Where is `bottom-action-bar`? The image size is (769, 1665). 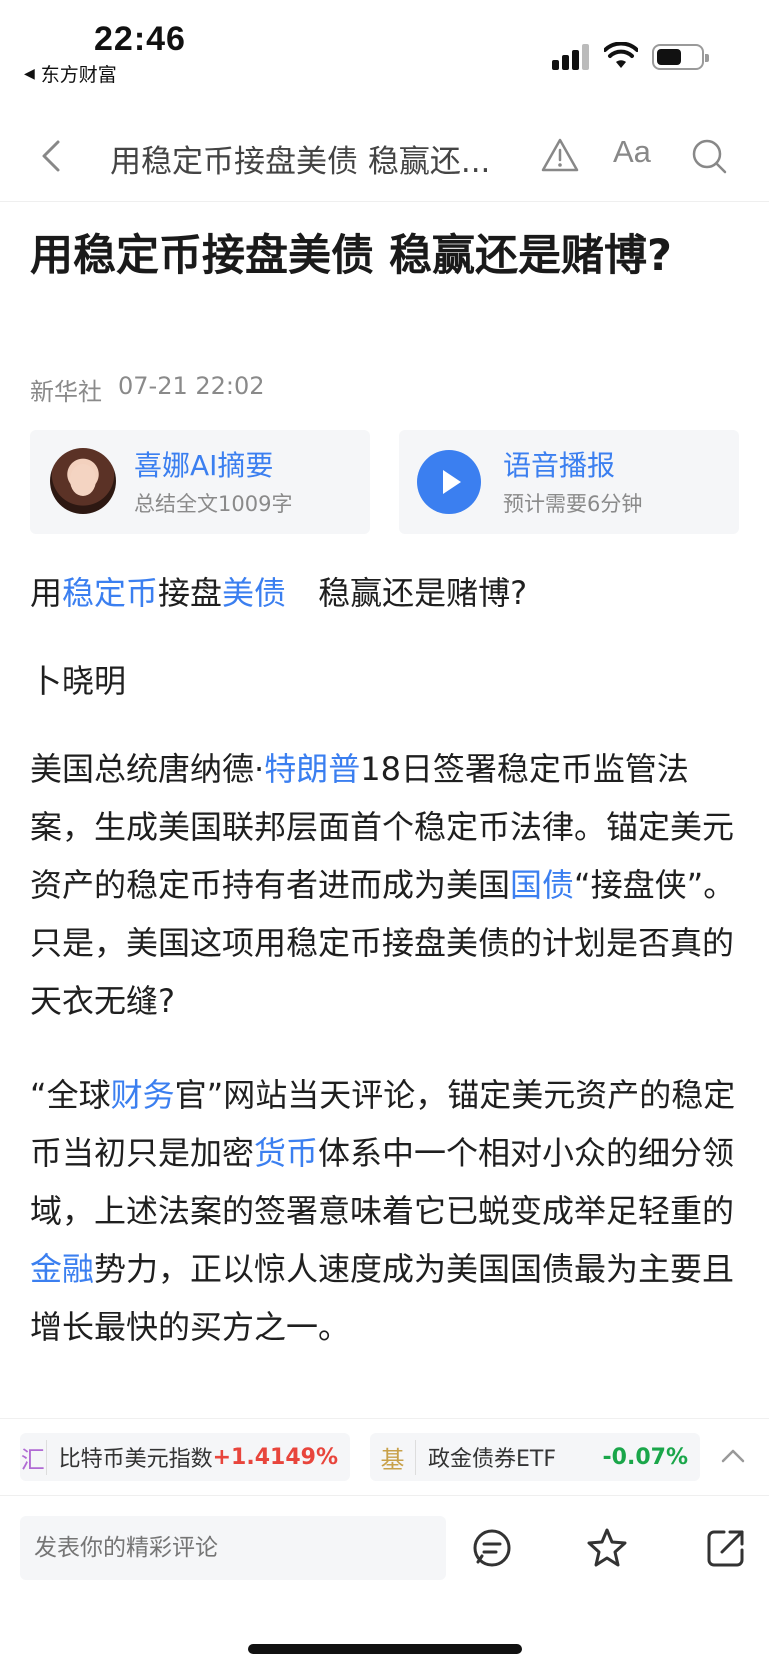
bottom-action-bar is located at coordinates (384, 1580).